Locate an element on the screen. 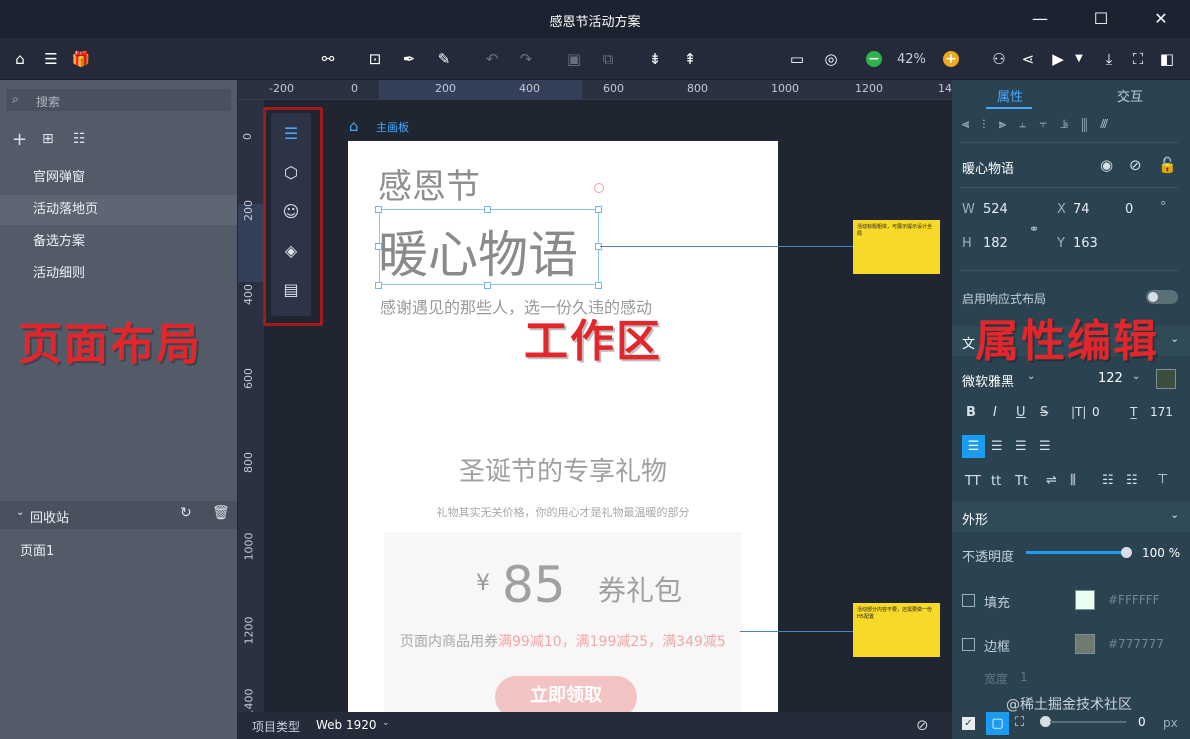 The height and width of the screenshot is (739, 1190). border-color-swatch is located at coordinates (1085, 644).